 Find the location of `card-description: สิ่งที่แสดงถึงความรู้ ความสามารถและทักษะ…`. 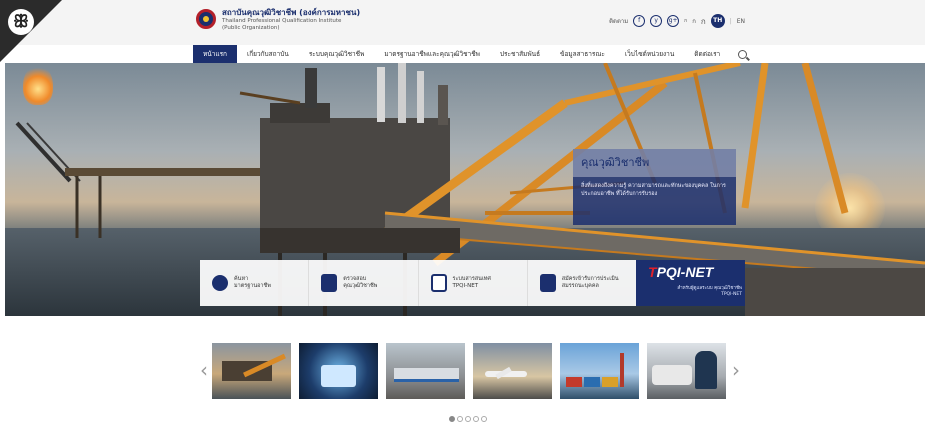

card-description: สิ่งที่แสดงถึงความรู้ ความสามารถและทักษะ… is located at coordinates (653, 190).